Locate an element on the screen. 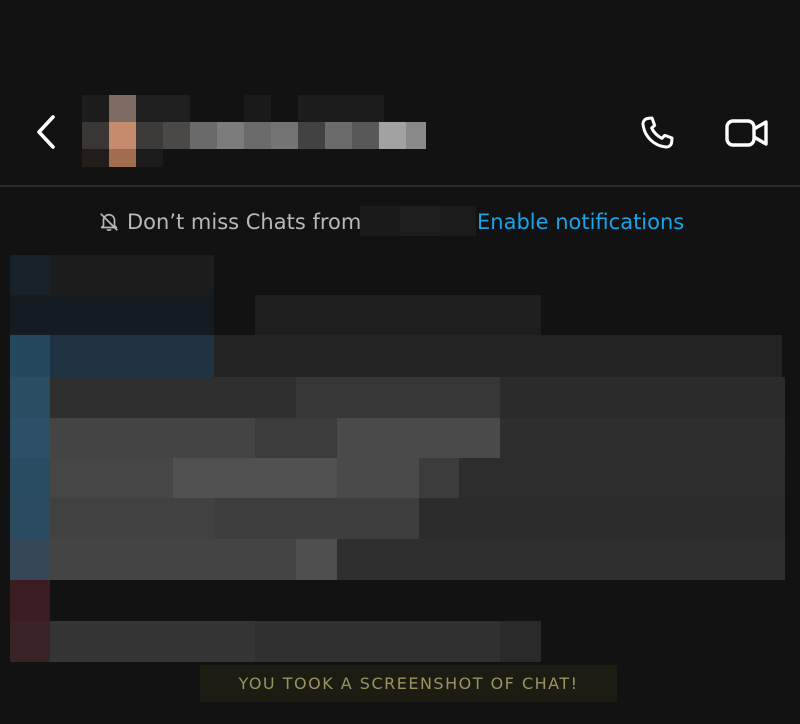  screenshot-toast: YOU TOOK A SCREENSHOT OF CHAT! is located at coordinates (408, 683).